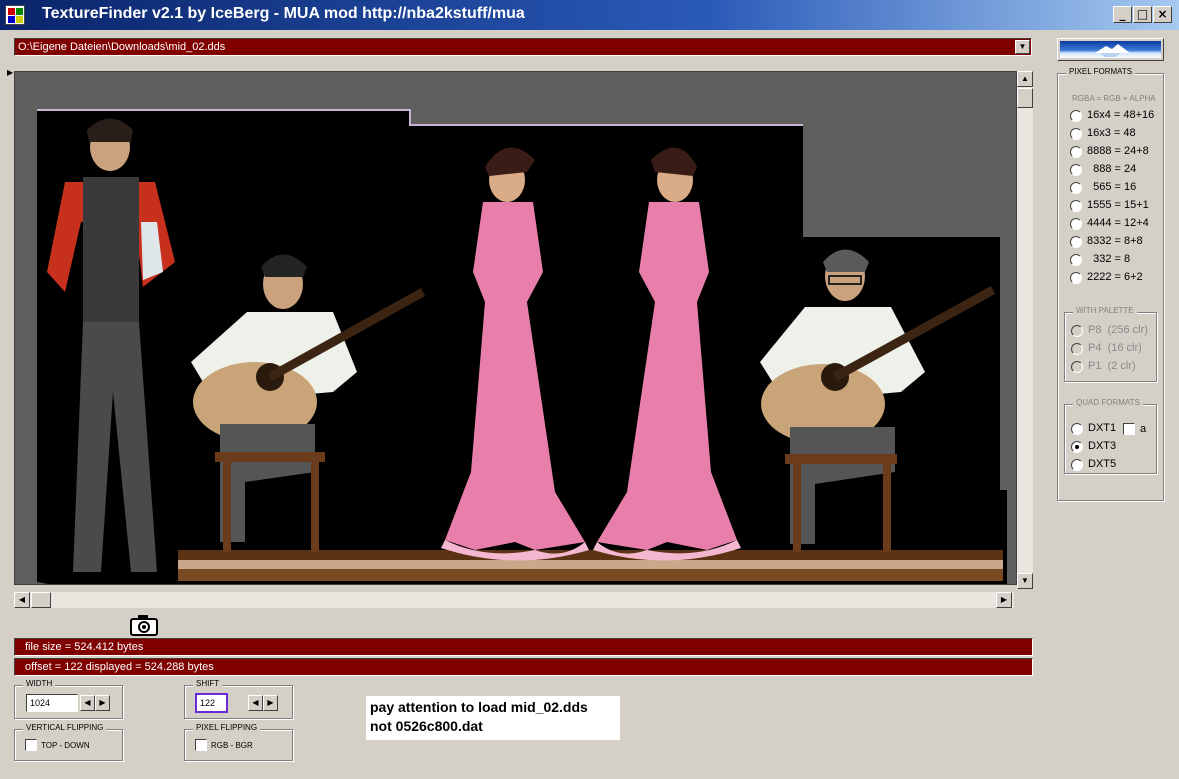  I want to click on app-icon, so click(15, 15).